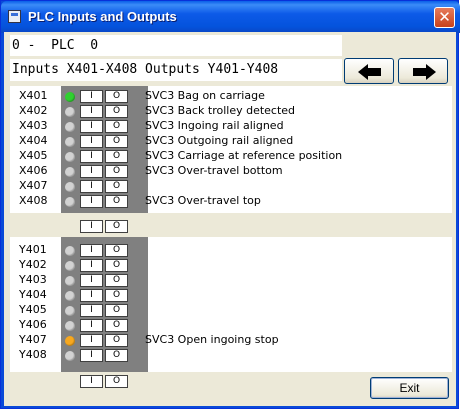 This screenshot has height=411, width=461. I want to click on channel-label: Y402, so click(33, 264).